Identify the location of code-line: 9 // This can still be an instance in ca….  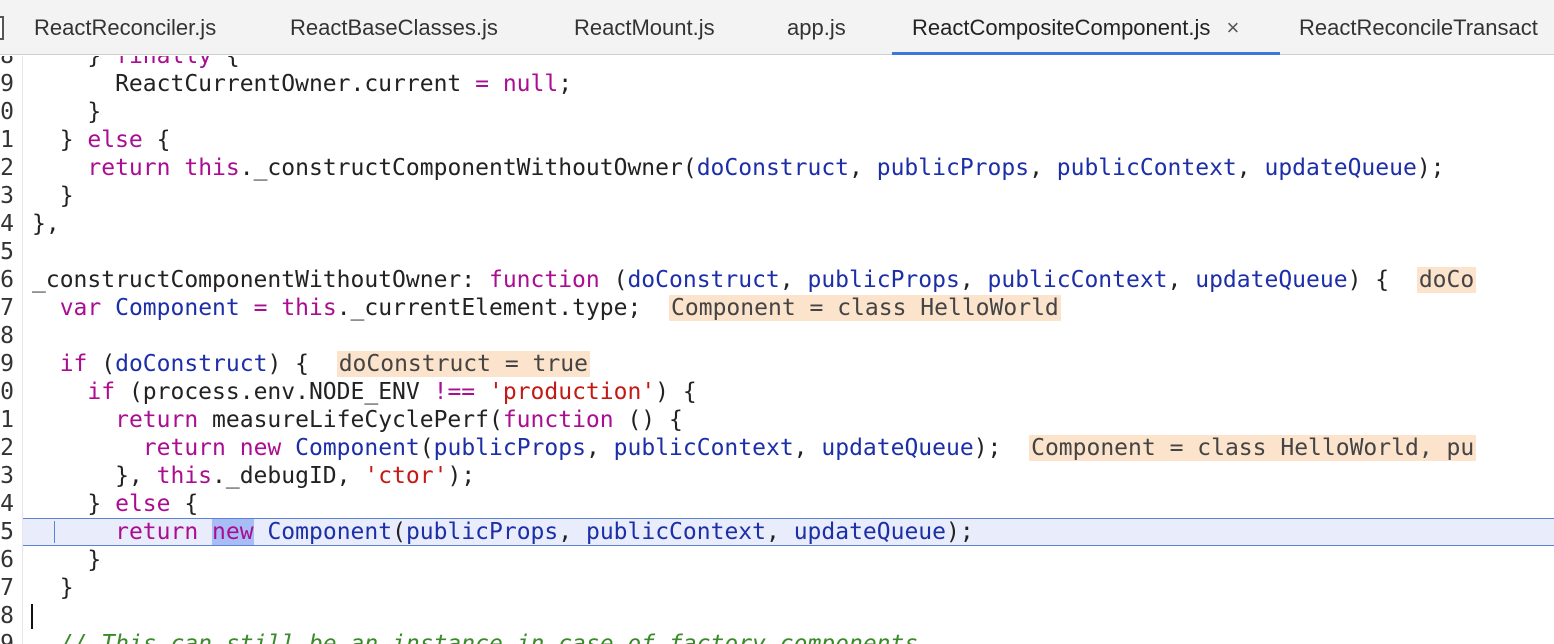
(777, 637).